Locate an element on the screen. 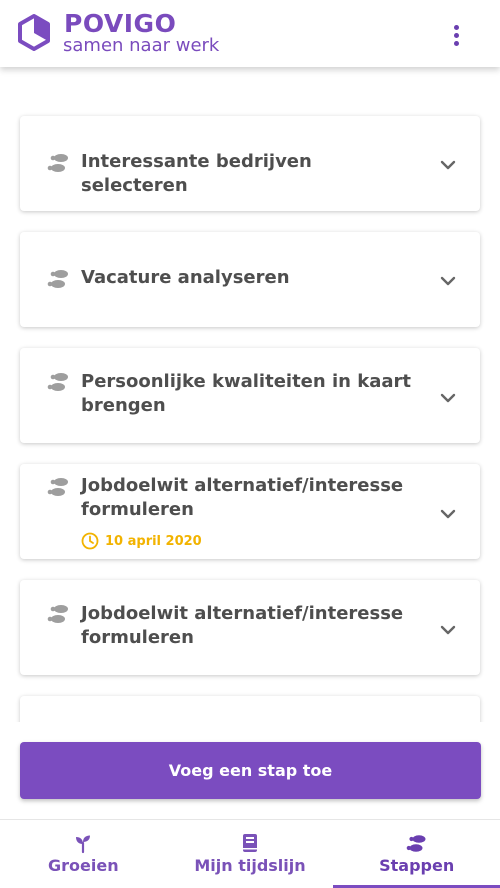 The width and height of the screenshot is (500, 888). book-icon is located at coordinates (250, 843).